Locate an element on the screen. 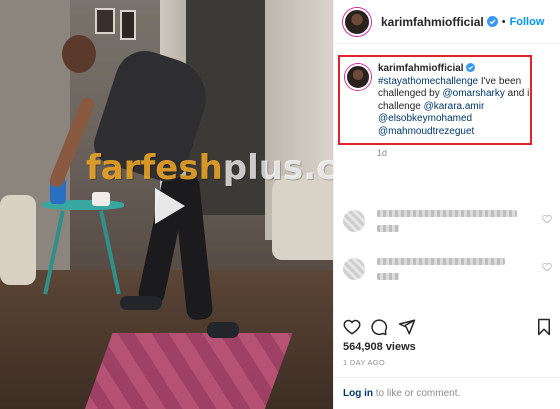 The width and height of the screenshot is (560, 409). comment-icon is located at coordinates (379, 327).